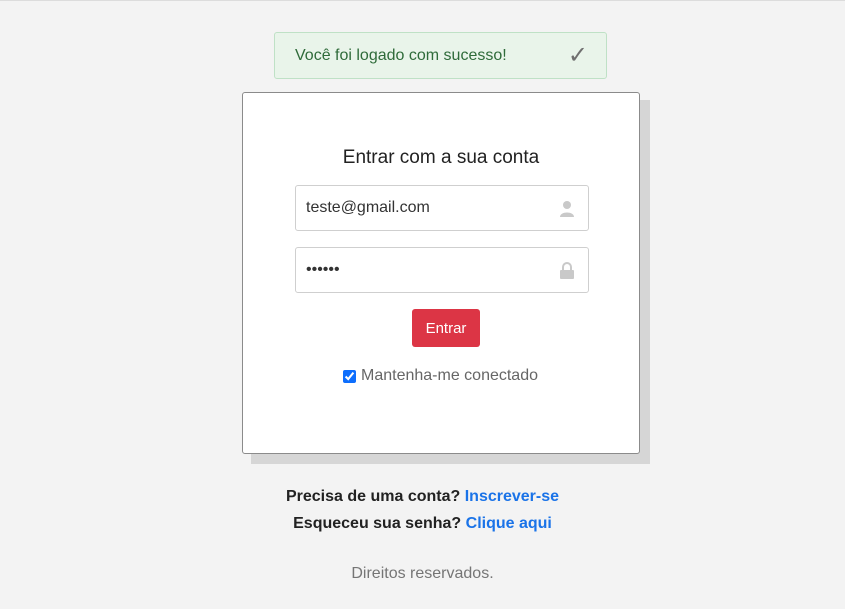 This screenshot has width=845, height=609. Describe the element at coordinates (449, 375) in the screenshot. I see `remember-label: Mantenha-me conectado` at that location.